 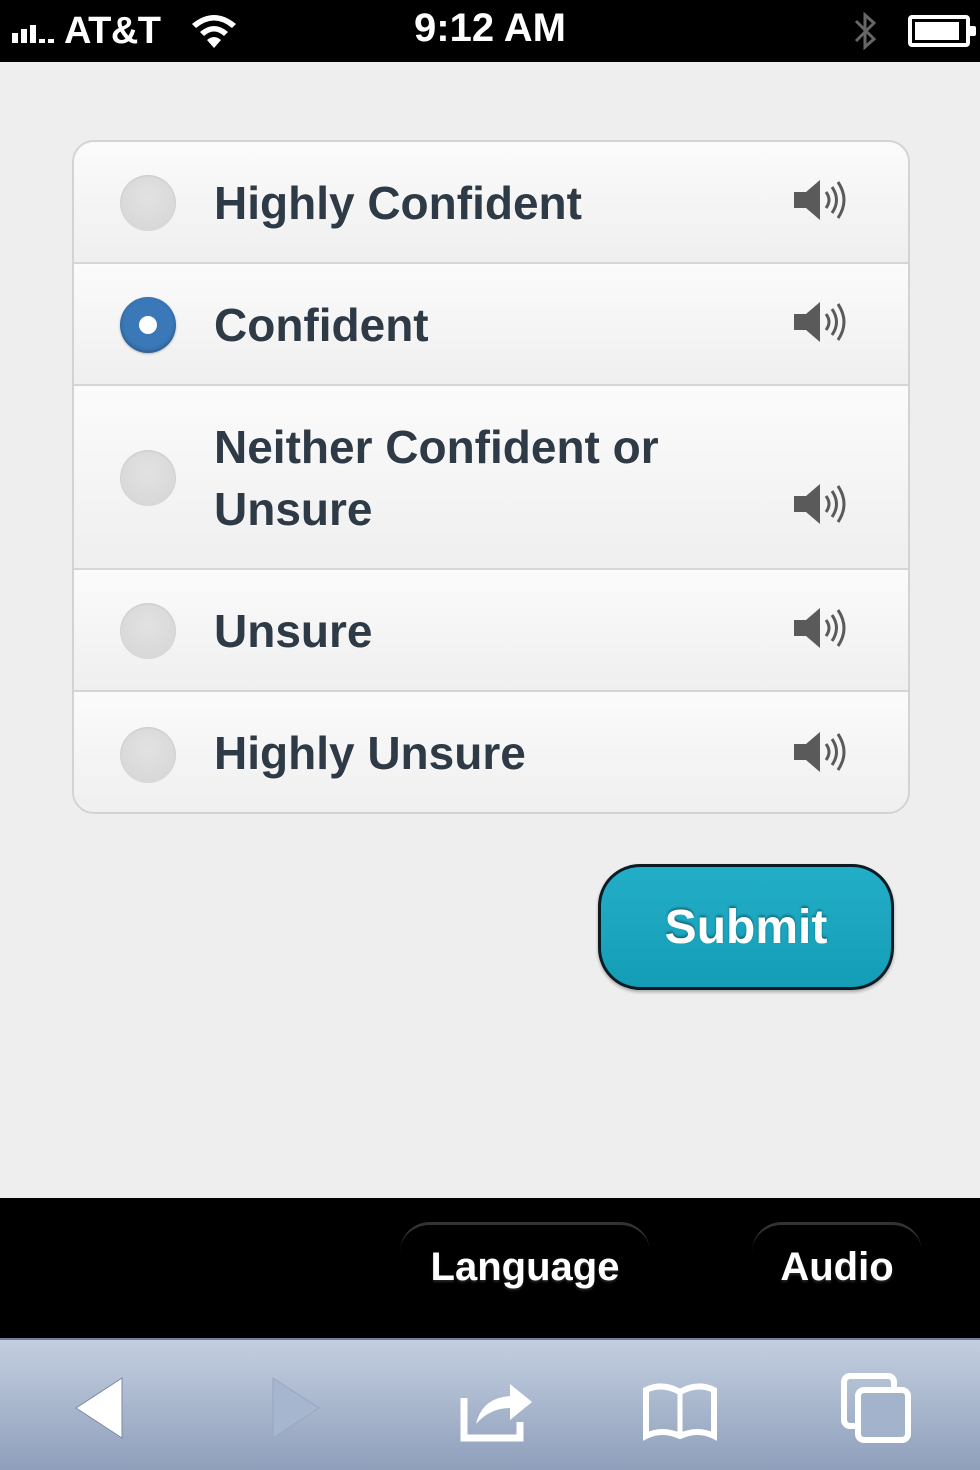 I want to click on option-highly-confident: Highly Confident, so click(x=491, y=203).